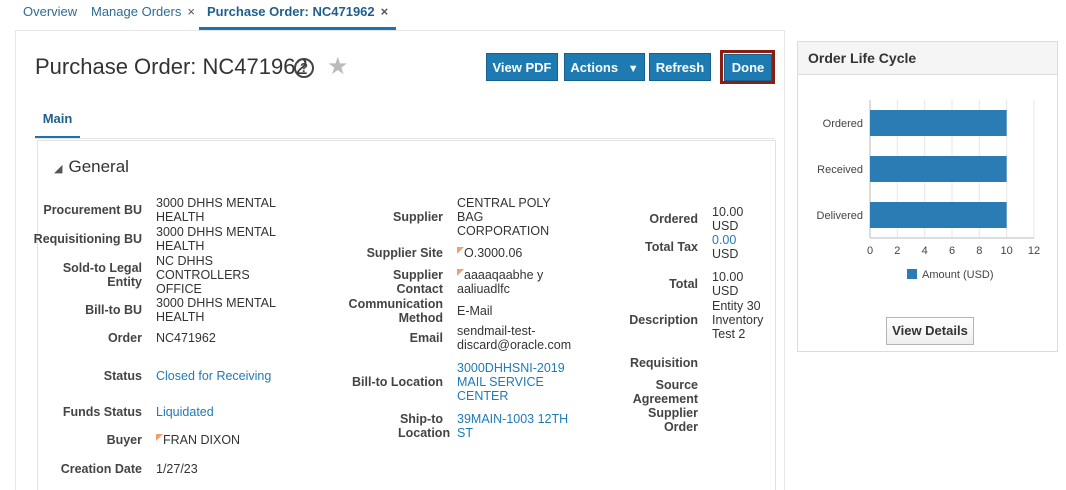  Describe the element at coordinates (748, 67) in the screenshot. I see `done-button: Done` at that location.